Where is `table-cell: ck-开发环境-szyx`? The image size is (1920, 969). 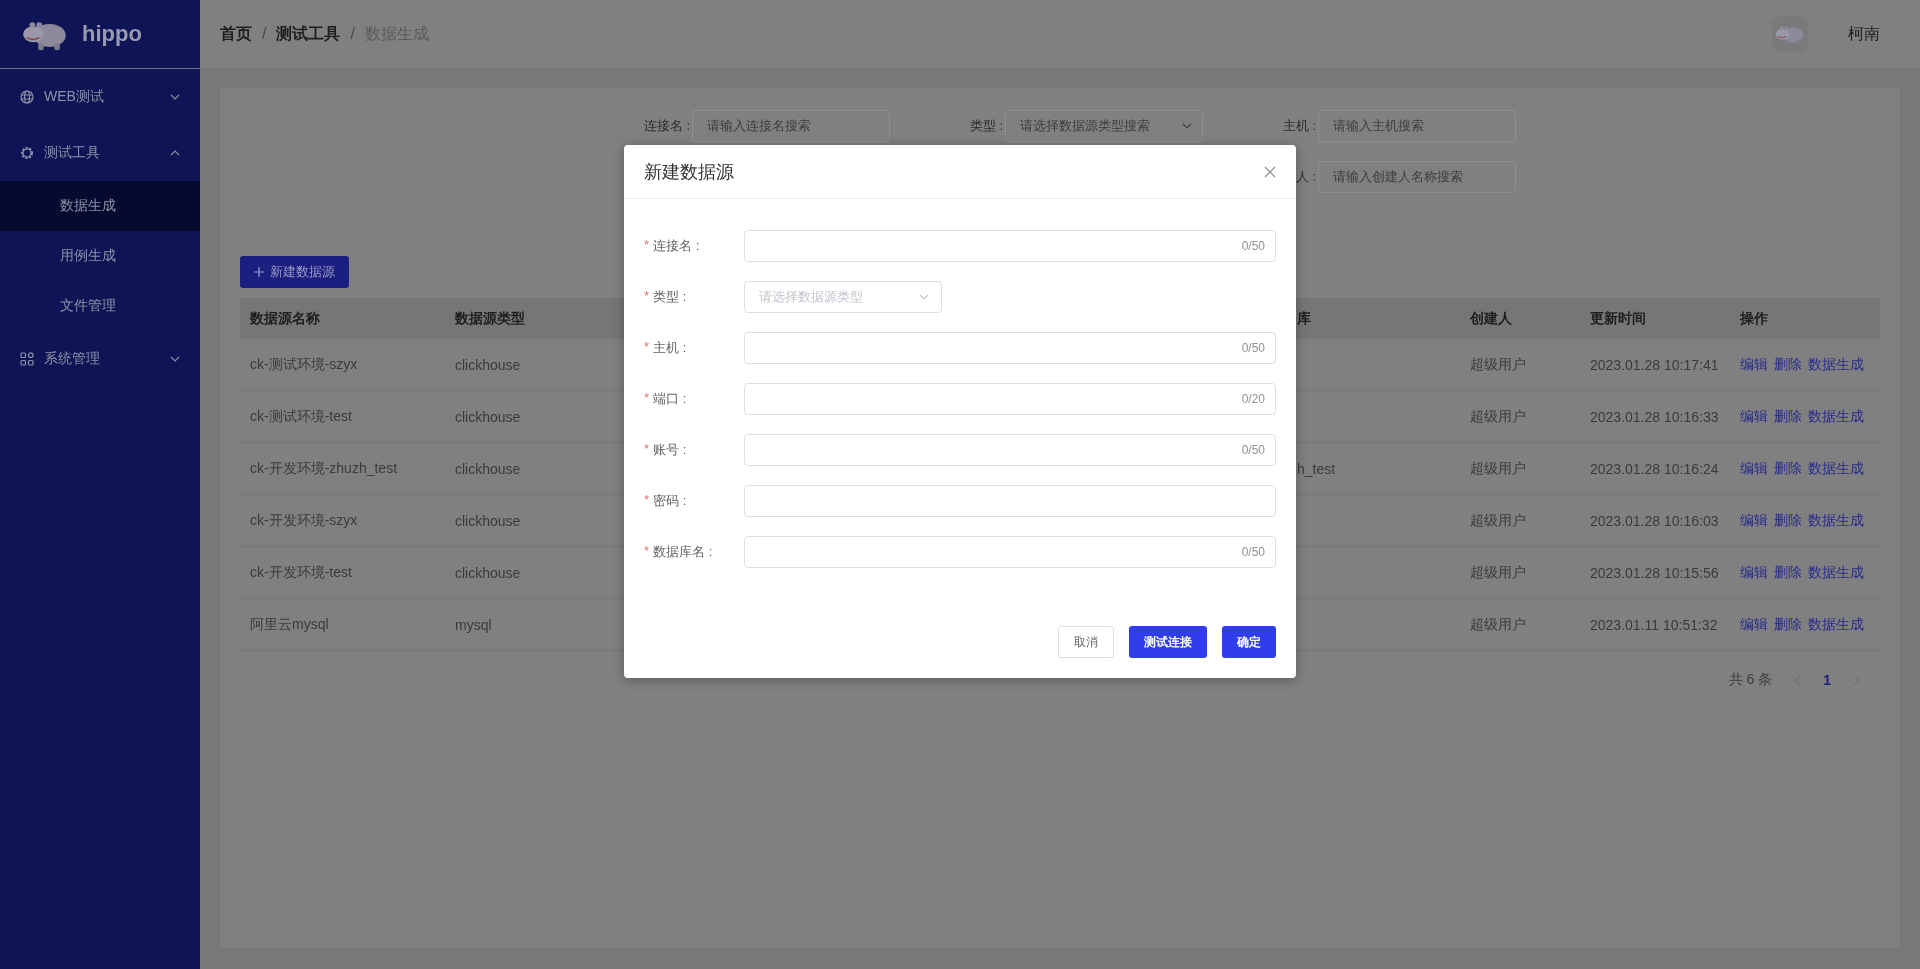 table-cell: ck-开发环境-szyx is located at coordinates (304, 520).